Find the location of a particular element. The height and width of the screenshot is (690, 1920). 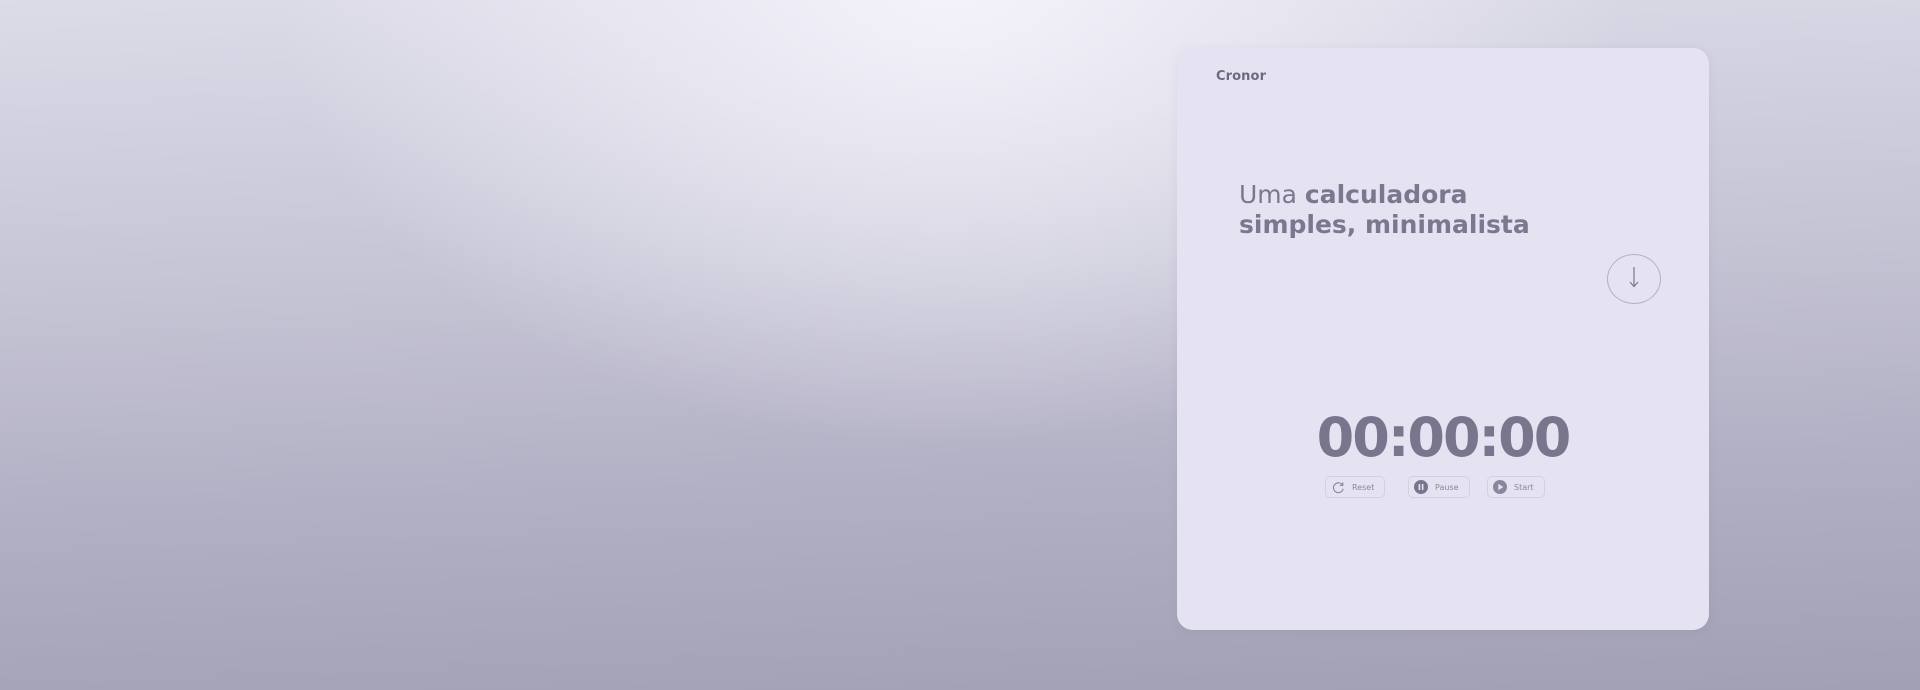

timer-controls: Reset Pause Start is located at coordinates (1445, 487).